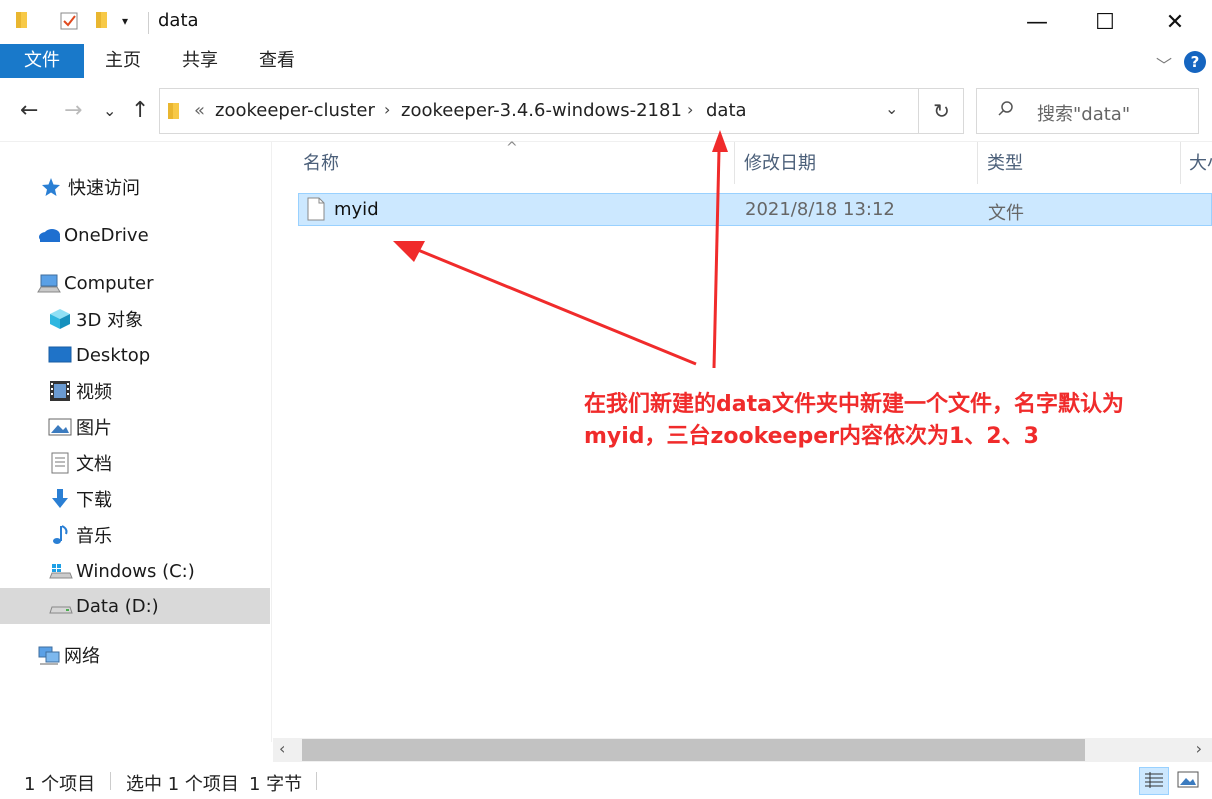 The height and width of the screenshot is (799, 1212). Describe the element at coordinates (693, 750) in the screenshot. I see `scroll-thumb` at that location.